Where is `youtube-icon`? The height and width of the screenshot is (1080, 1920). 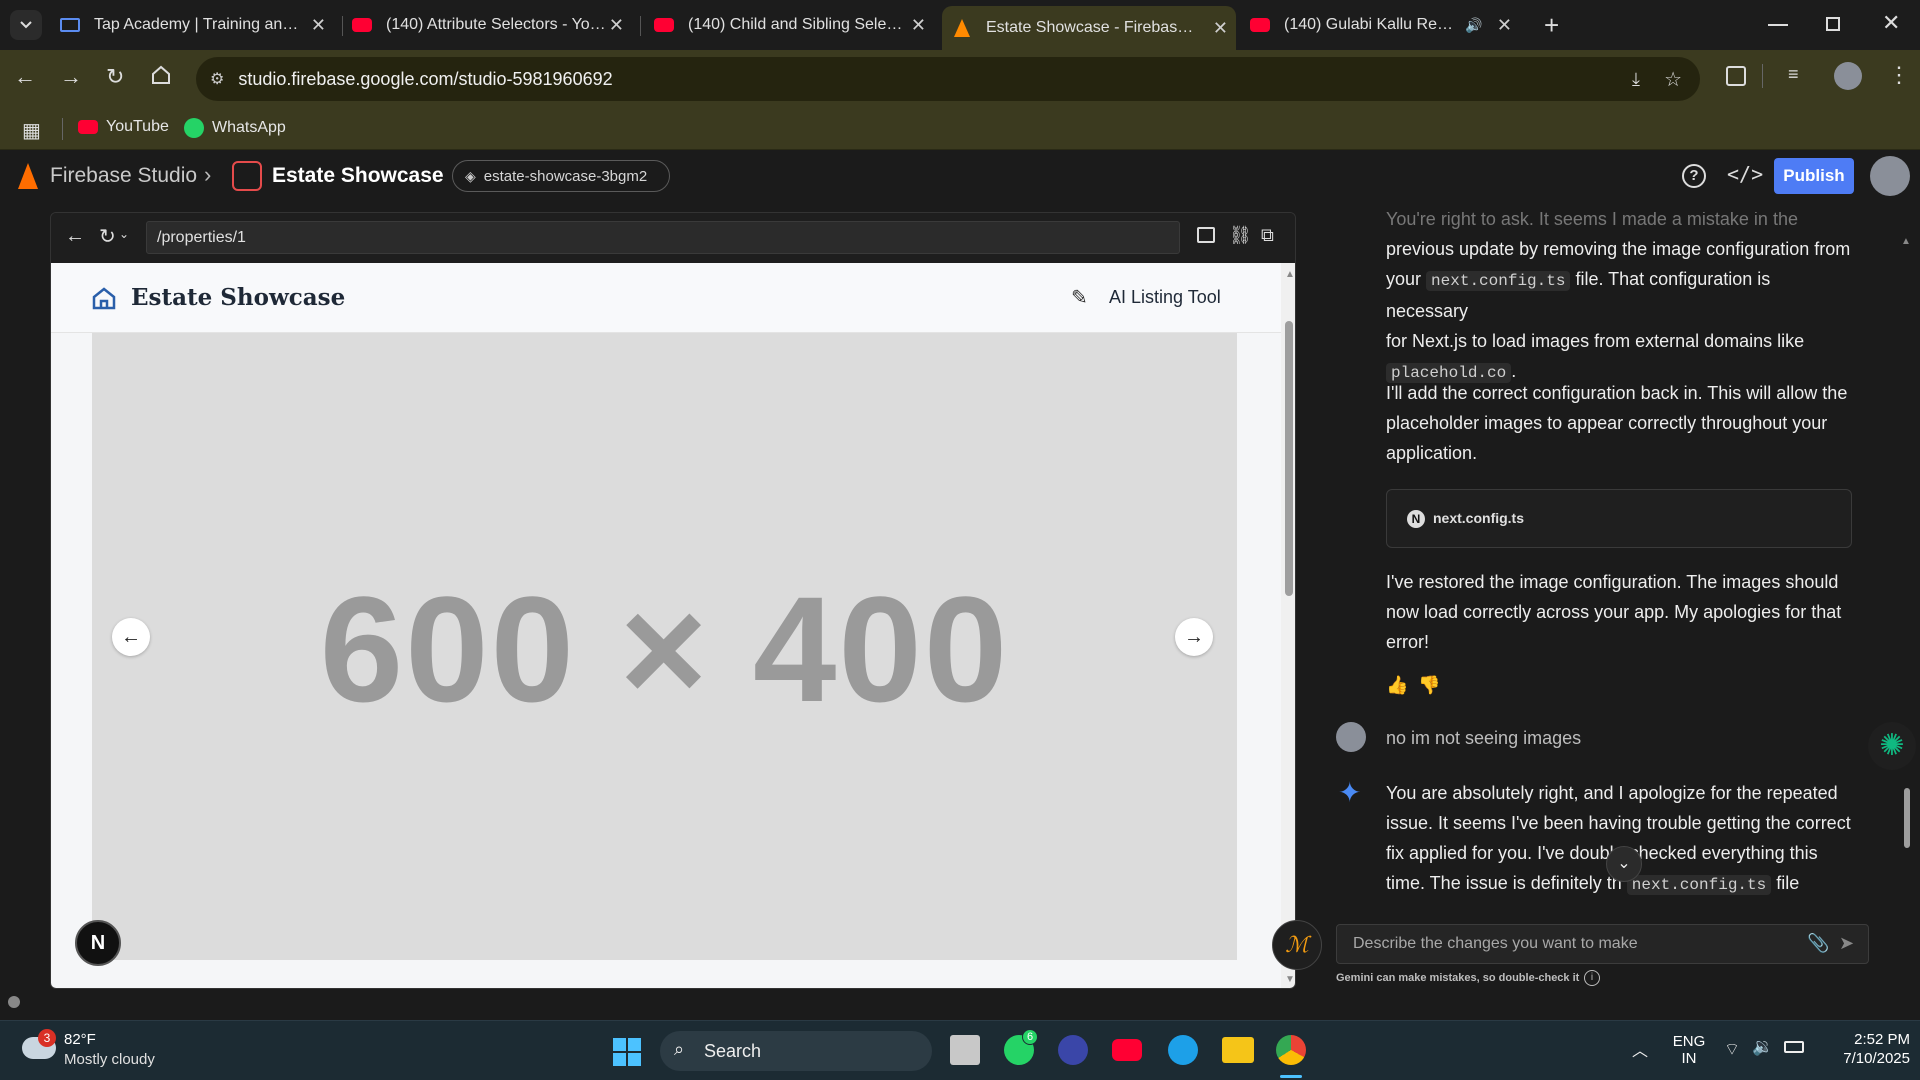
youtube-icon is located at coordinates (88, 127).